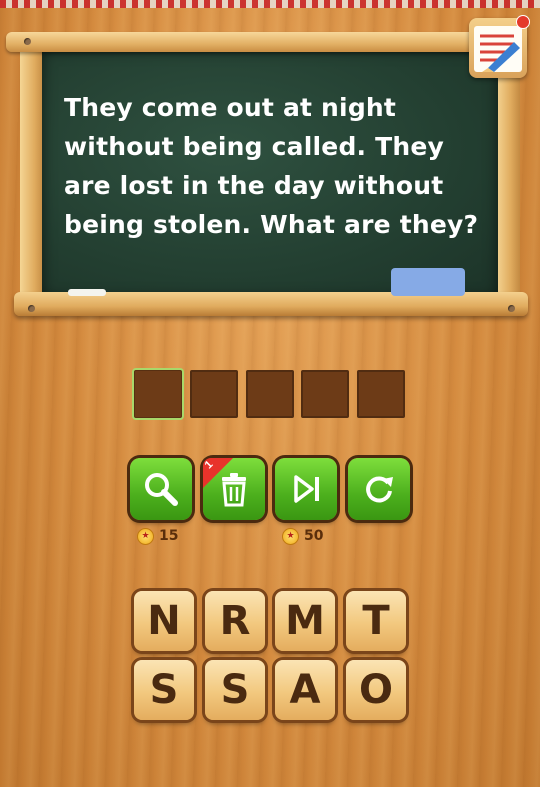 The height and width of the screenshot is (787, 540). I want to click on remove-letters-button: 1, so click(234, 489).